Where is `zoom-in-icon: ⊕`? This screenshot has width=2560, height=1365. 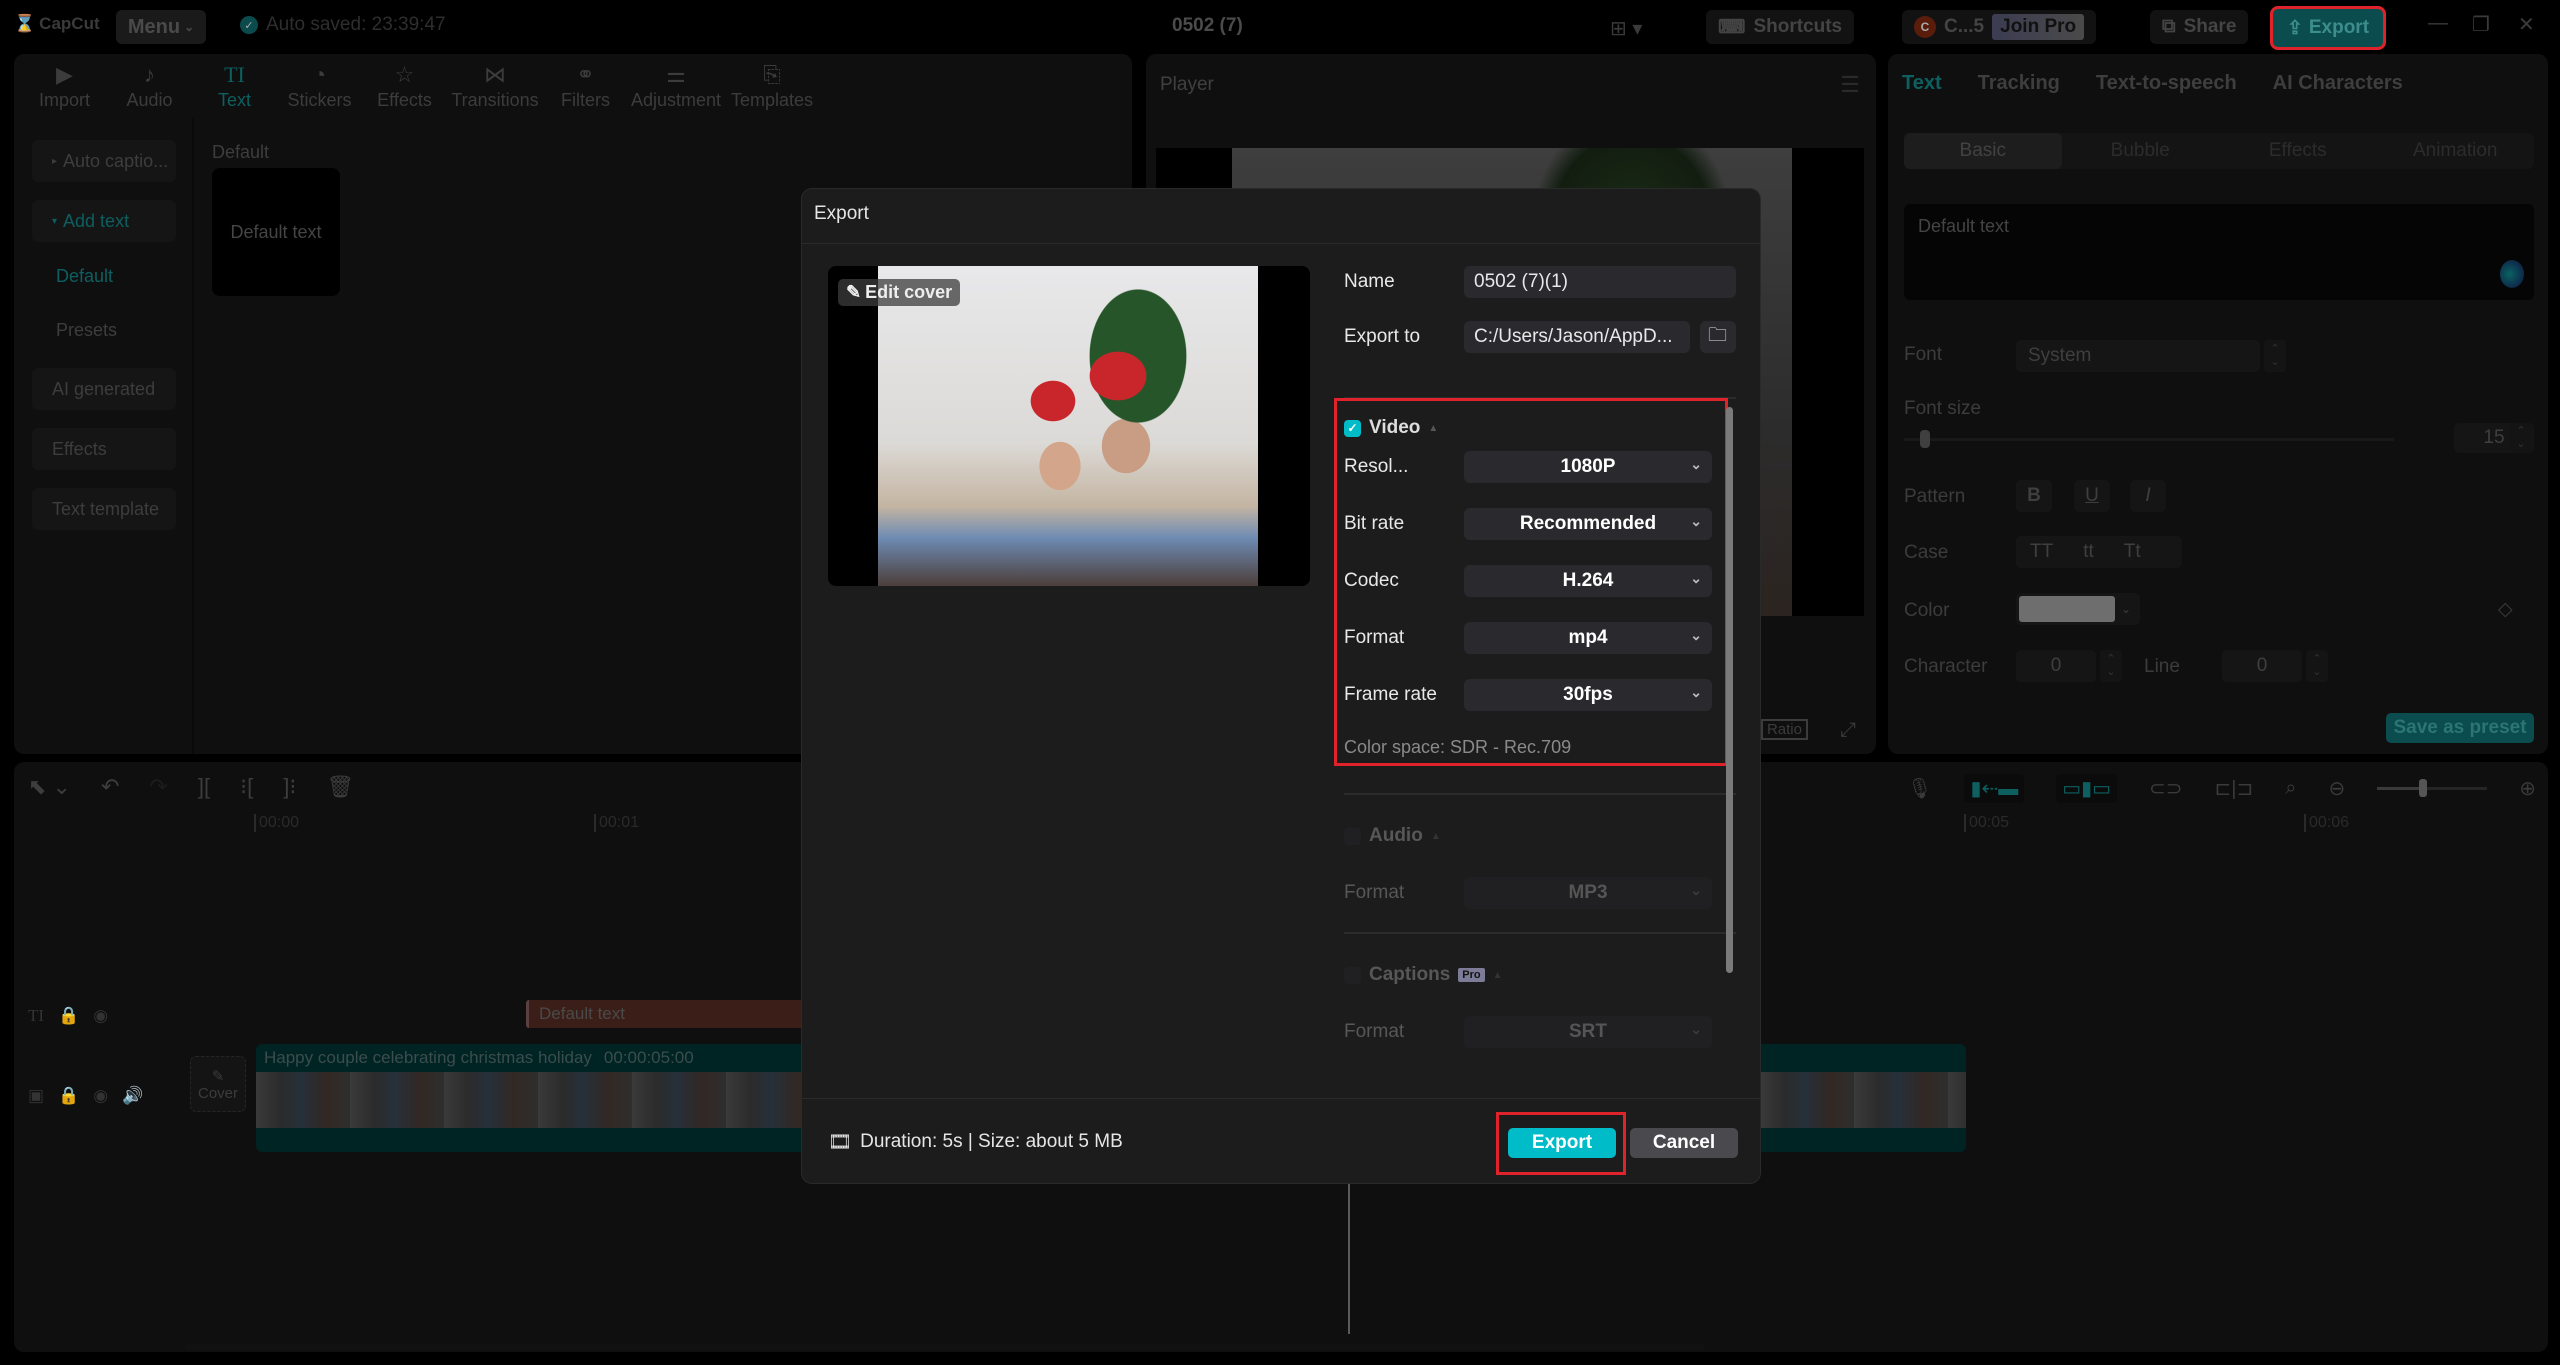 zoom-in-icon: ⊕ is located at coordinates (2527, 788).